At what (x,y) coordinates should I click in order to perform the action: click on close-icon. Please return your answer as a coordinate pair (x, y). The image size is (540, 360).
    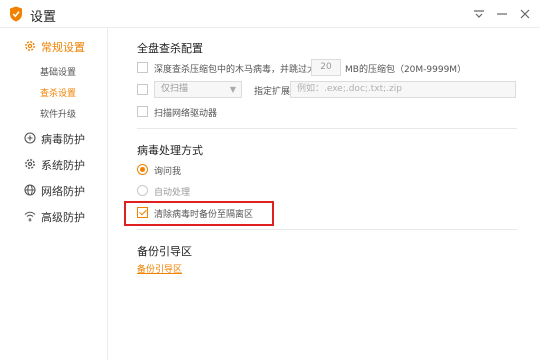
    Looking at the image, I should click on (525, 14).